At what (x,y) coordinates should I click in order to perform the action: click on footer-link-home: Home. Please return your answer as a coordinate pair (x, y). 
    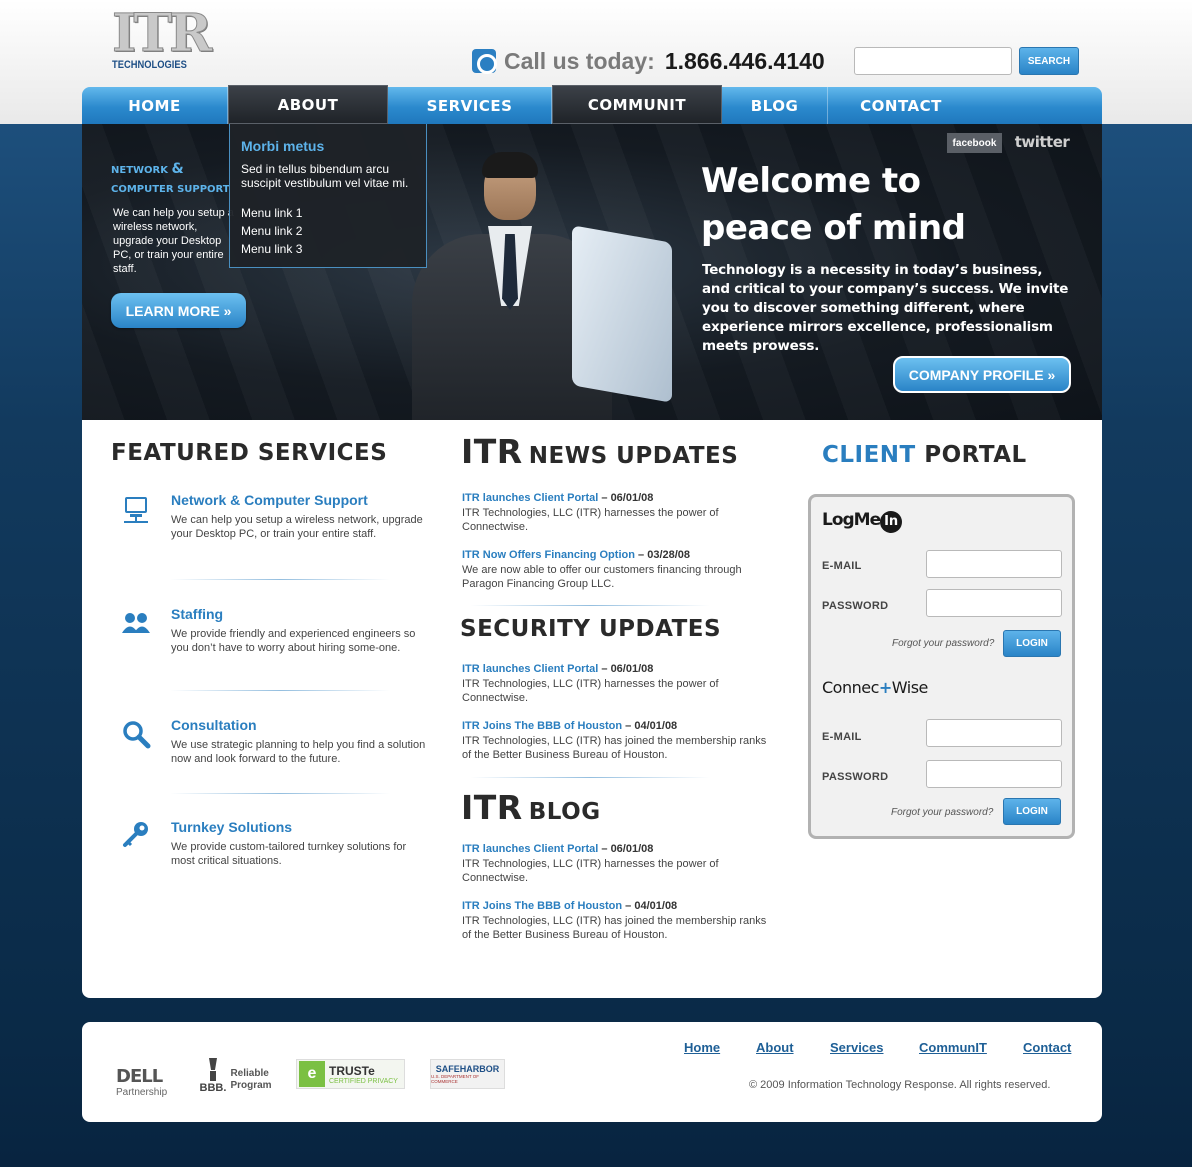
    Looking at the image, I should click on (702, 1047).